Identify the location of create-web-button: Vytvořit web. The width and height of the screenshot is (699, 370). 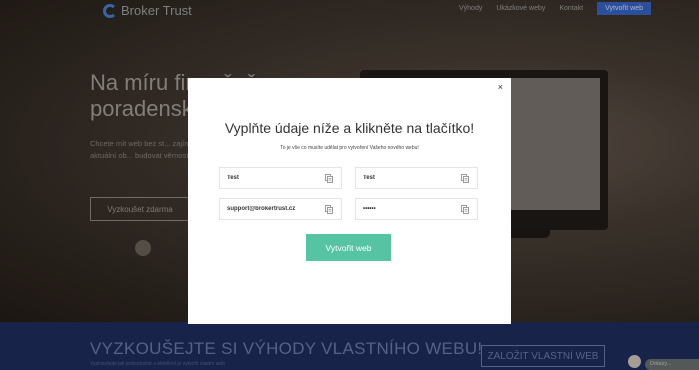
(348, 247).